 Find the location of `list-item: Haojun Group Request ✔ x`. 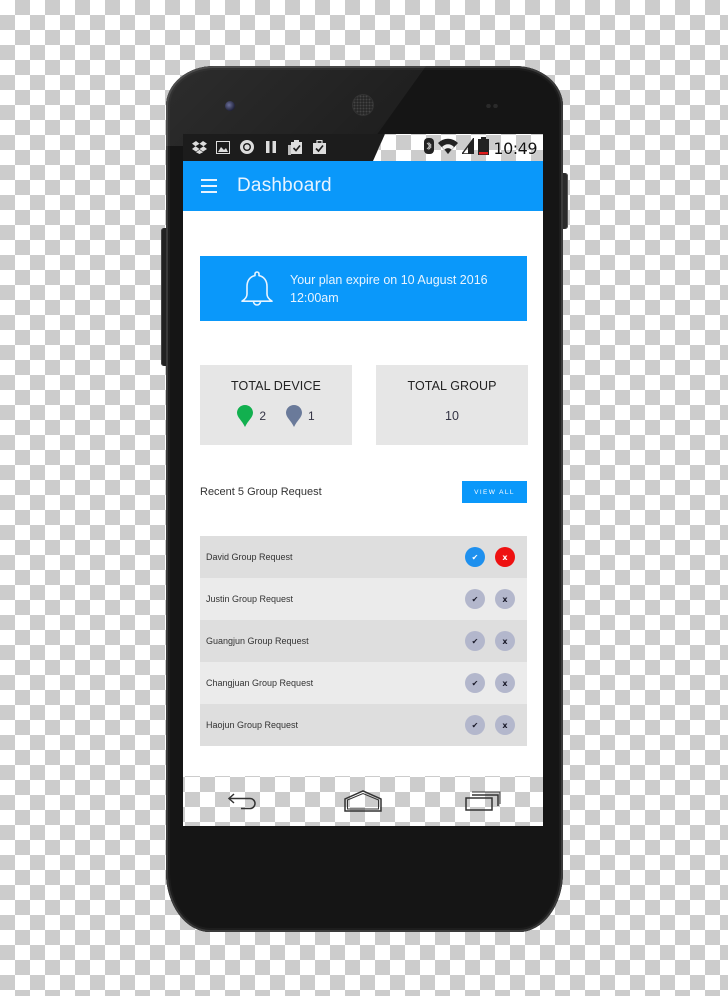

list-item: Haojun Group Request ✔ x is located at coordinates (363, 725).